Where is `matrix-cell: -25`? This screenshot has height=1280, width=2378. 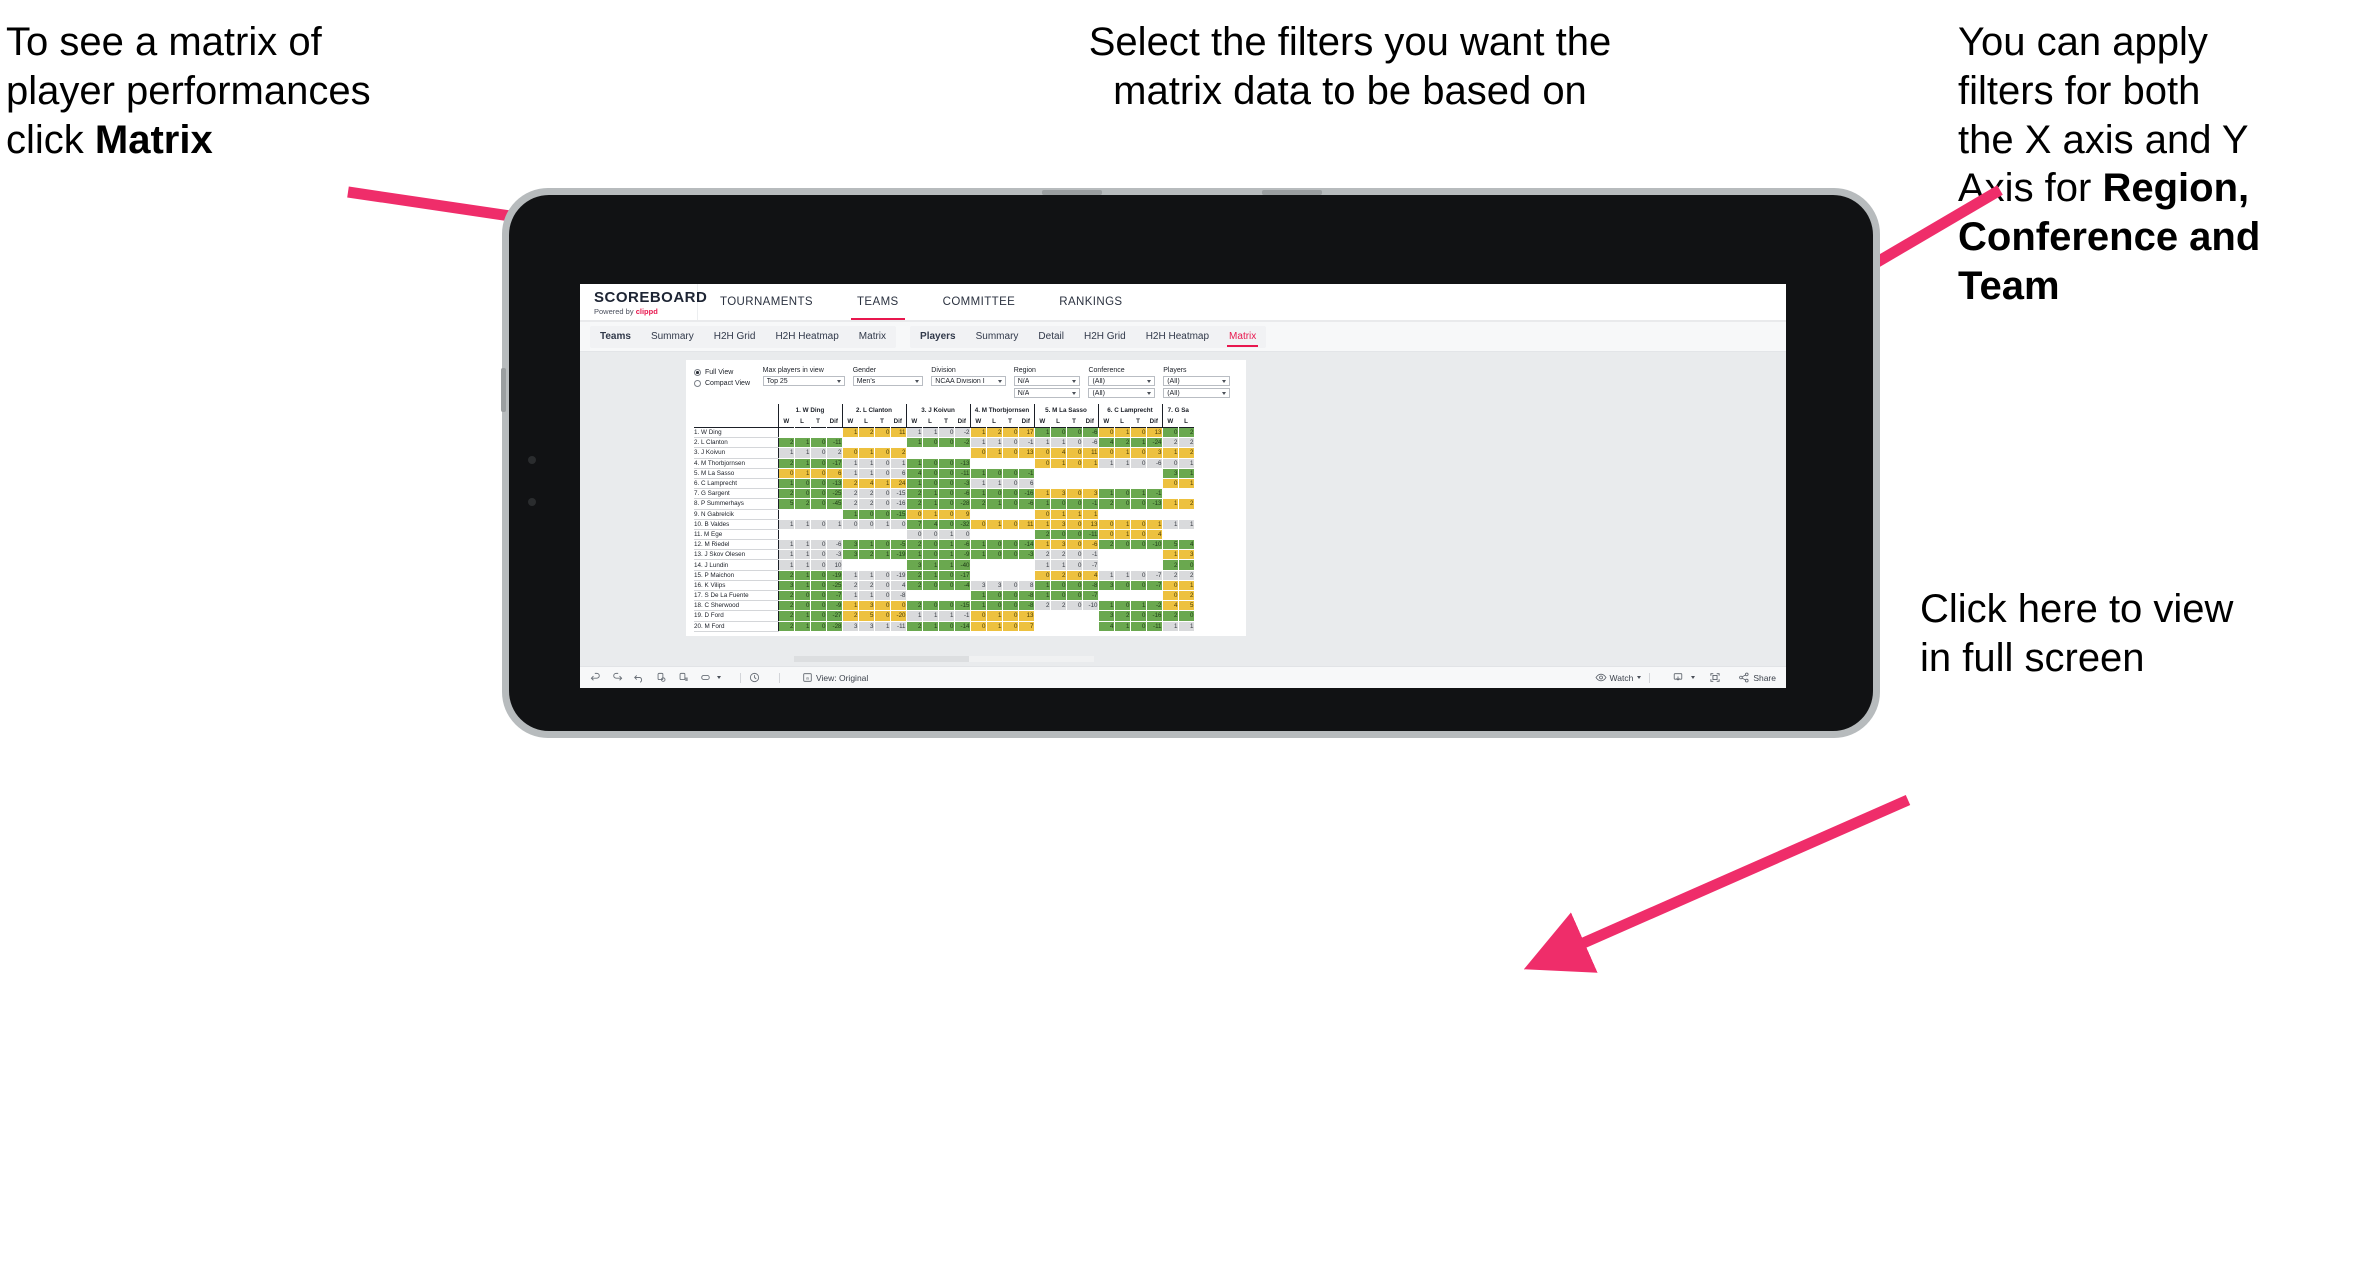
matrix-cell: -25 is located at coordinates (834, 494).